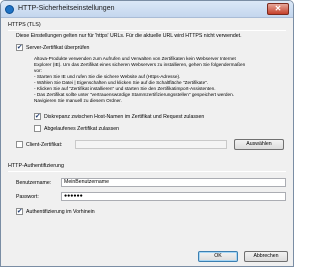  I want to click on cancel-button: Abbrechen, so click(266, 256).